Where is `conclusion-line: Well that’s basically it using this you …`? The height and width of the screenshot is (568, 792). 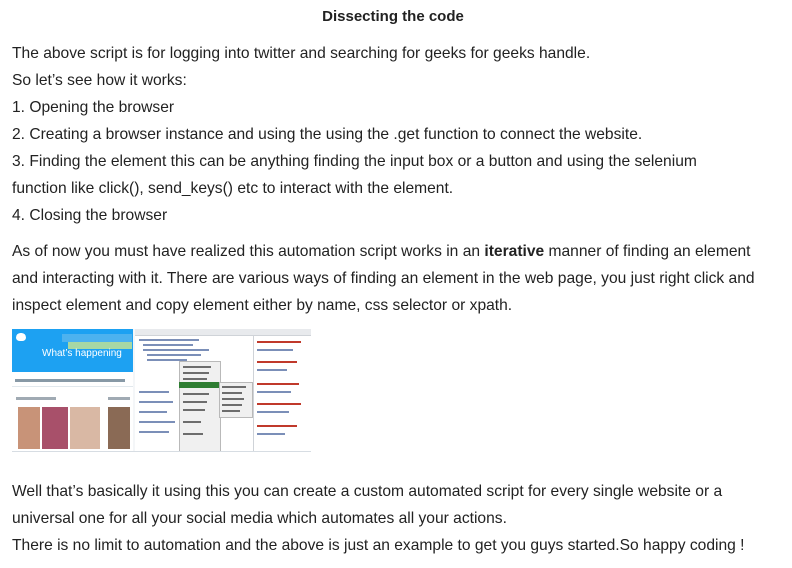
conclusion-line: Well that’s basically it using this you … is located at coordinates (367, 491).